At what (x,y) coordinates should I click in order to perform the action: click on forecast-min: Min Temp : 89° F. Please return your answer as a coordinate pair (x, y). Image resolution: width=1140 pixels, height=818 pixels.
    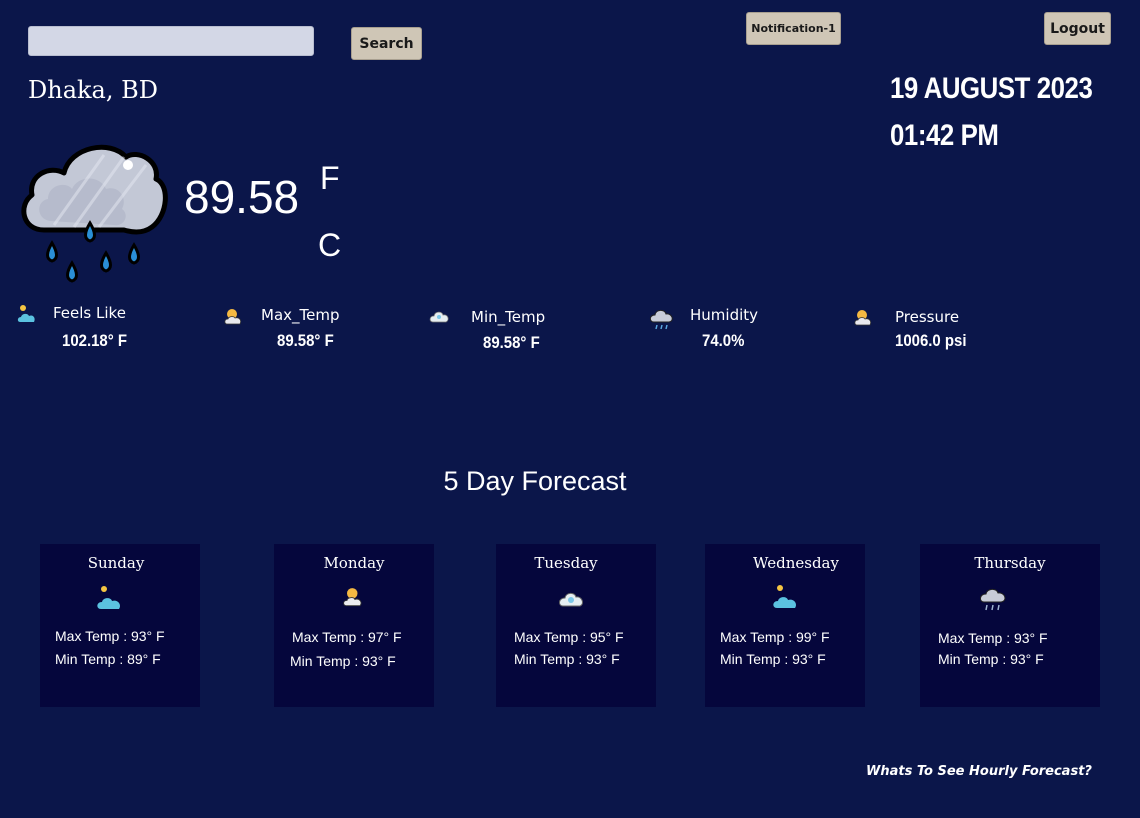
    Looking at the image, I should click on (108, 659).